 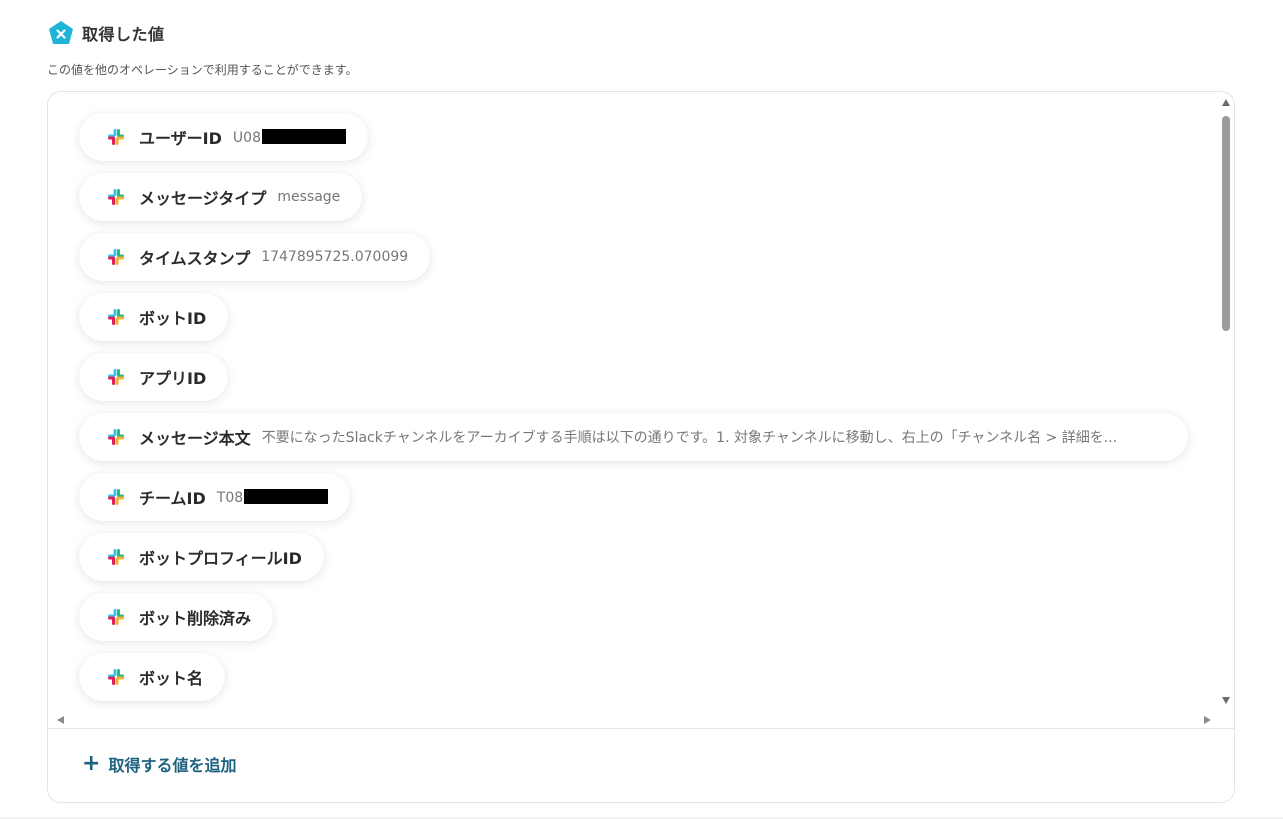 What do you see at coordinates (1226, 223) in the screenshot?
I see `scrollbar-thumb` at bounding box center [1226, 223].